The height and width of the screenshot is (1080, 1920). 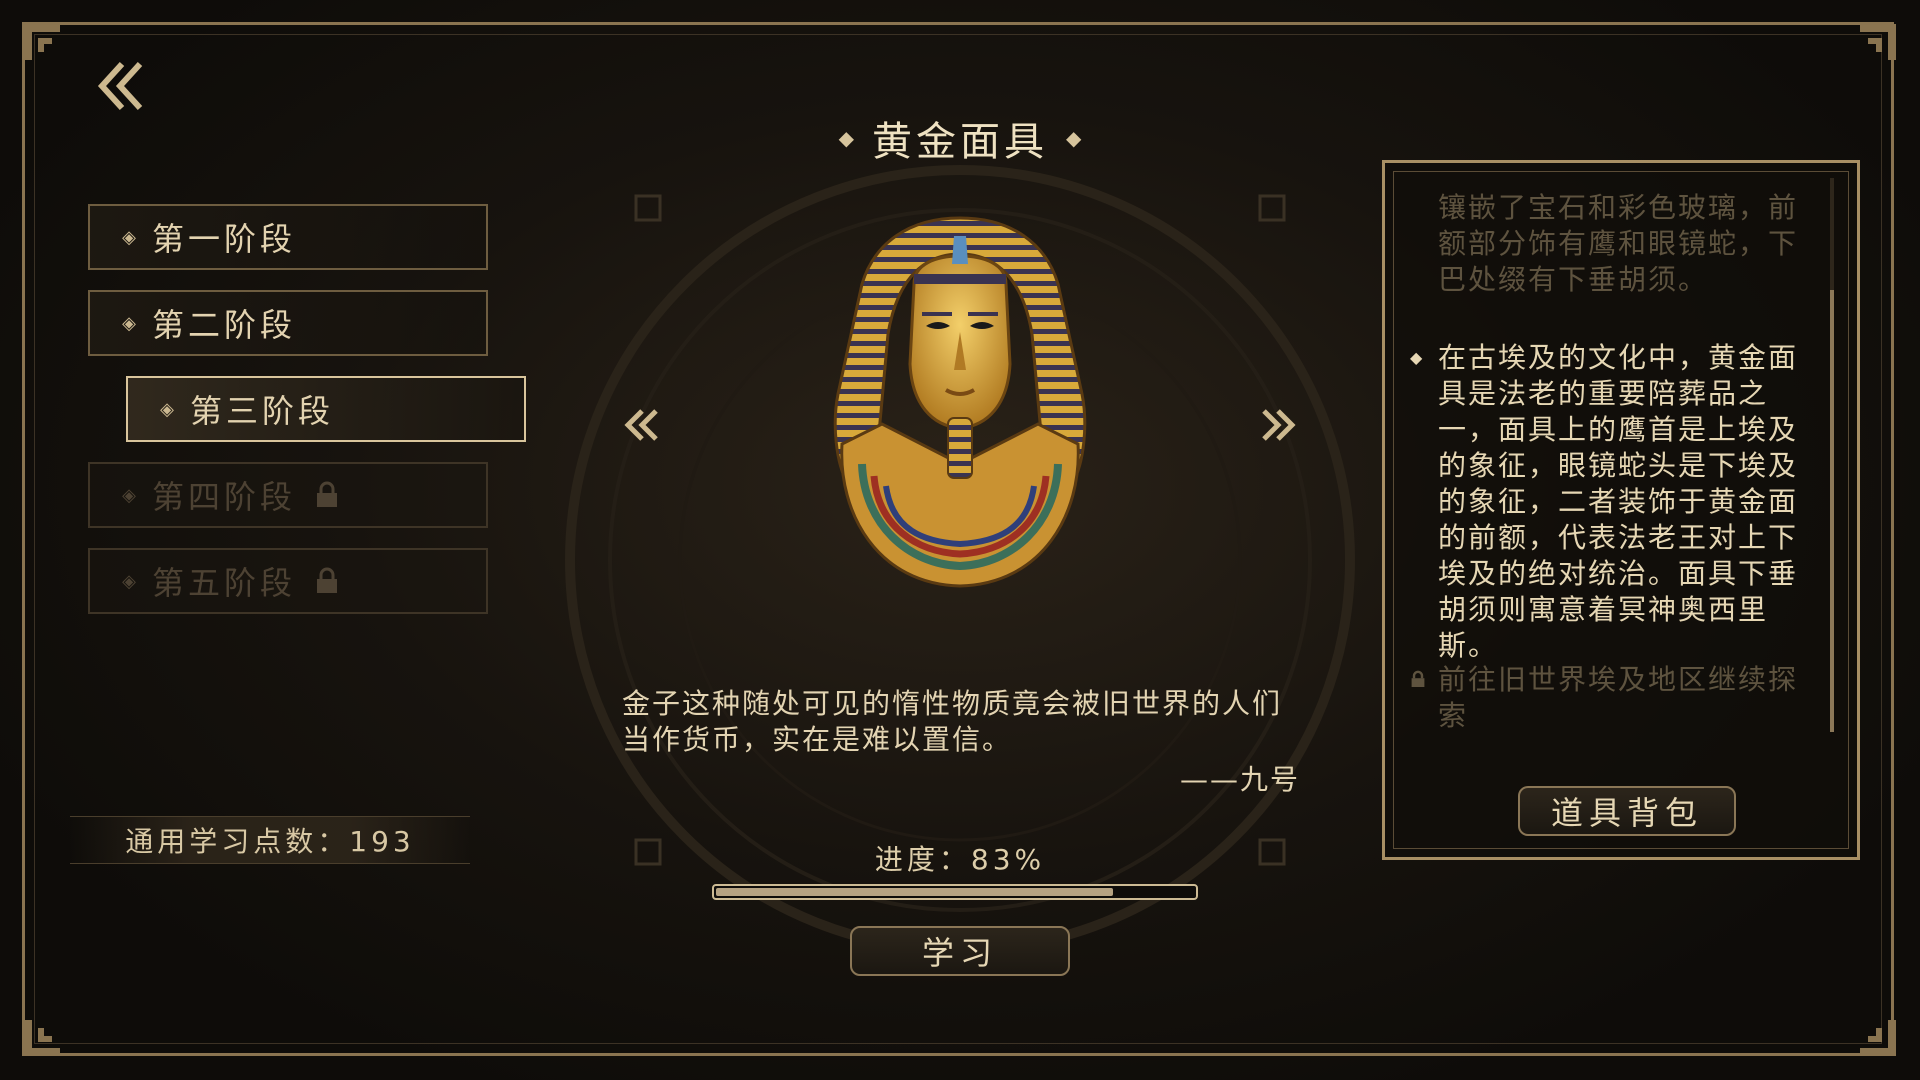 I want to click on stage-item-4: ◈ 第四阶段, so click(x=288, y=495).